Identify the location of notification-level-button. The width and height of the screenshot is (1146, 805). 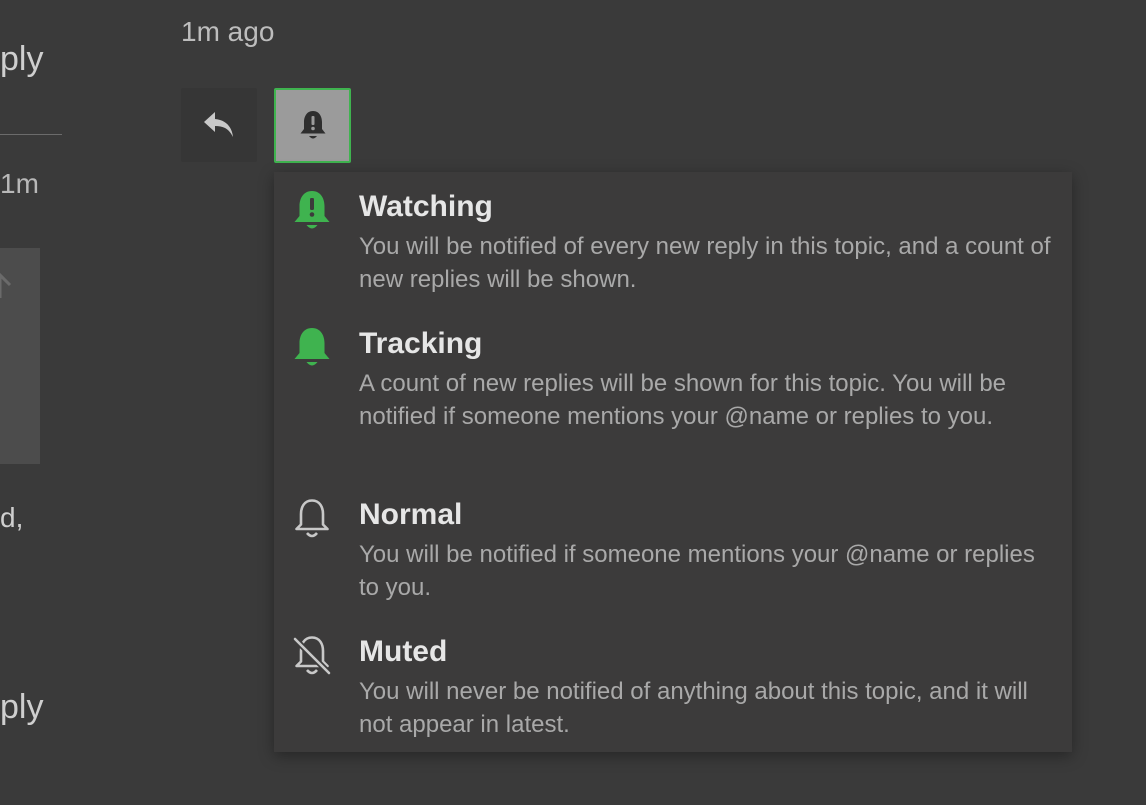
(312, 125).